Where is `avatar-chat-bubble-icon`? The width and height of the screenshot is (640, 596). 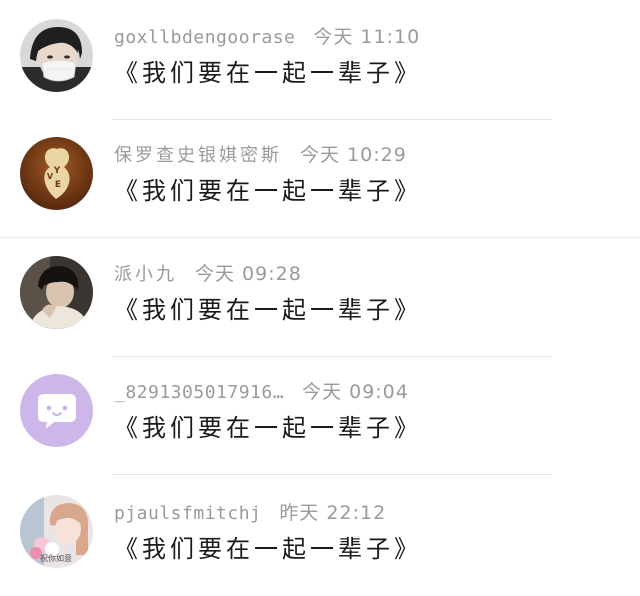 avatar-chat-bubble-icon is located at coordinates (56, 410).